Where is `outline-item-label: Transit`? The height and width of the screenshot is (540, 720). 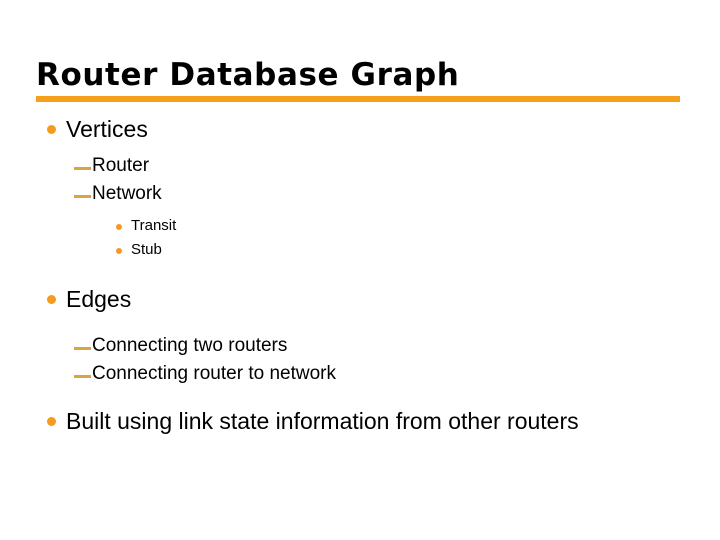
outline-item-label: Transit is located at coordinates (154, 225).